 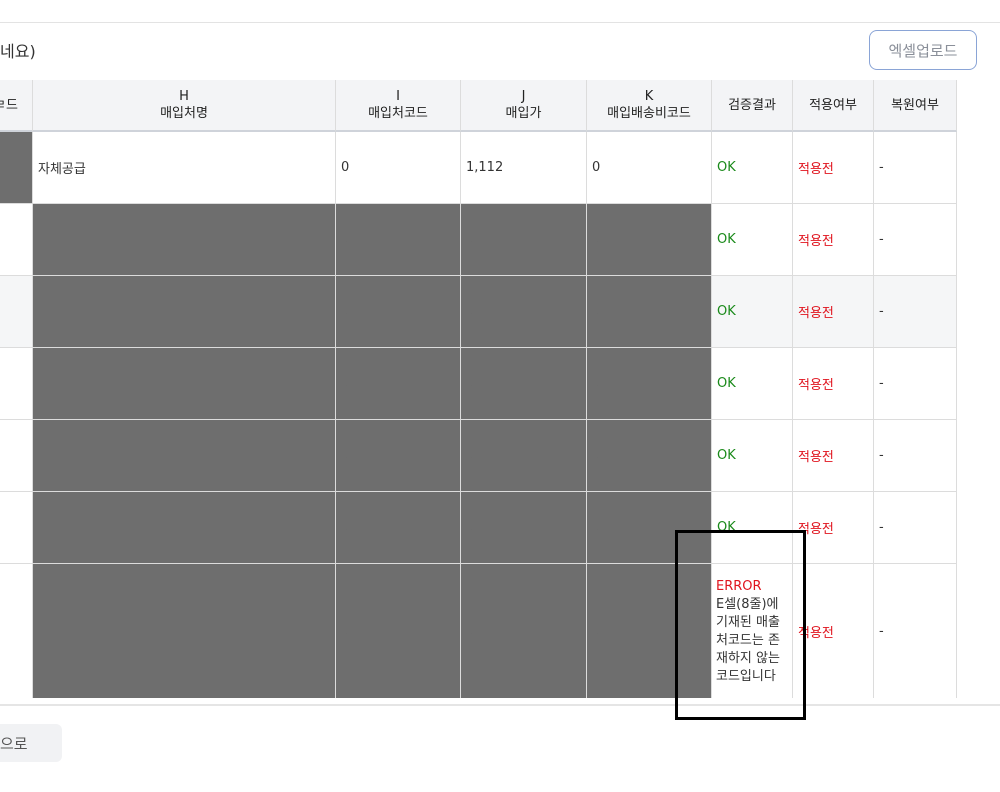 I want to click on column-header-k: K 매입배송비코드, so click(x=649, y=106).